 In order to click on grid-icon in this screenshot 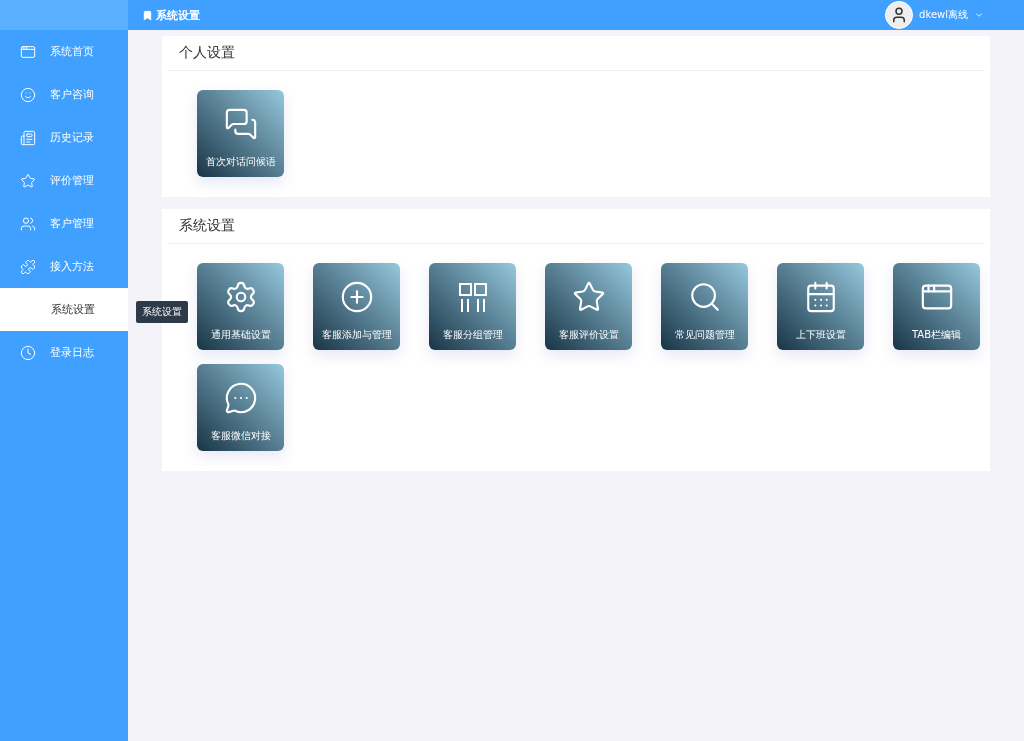, I will do `click(472, 298)`.